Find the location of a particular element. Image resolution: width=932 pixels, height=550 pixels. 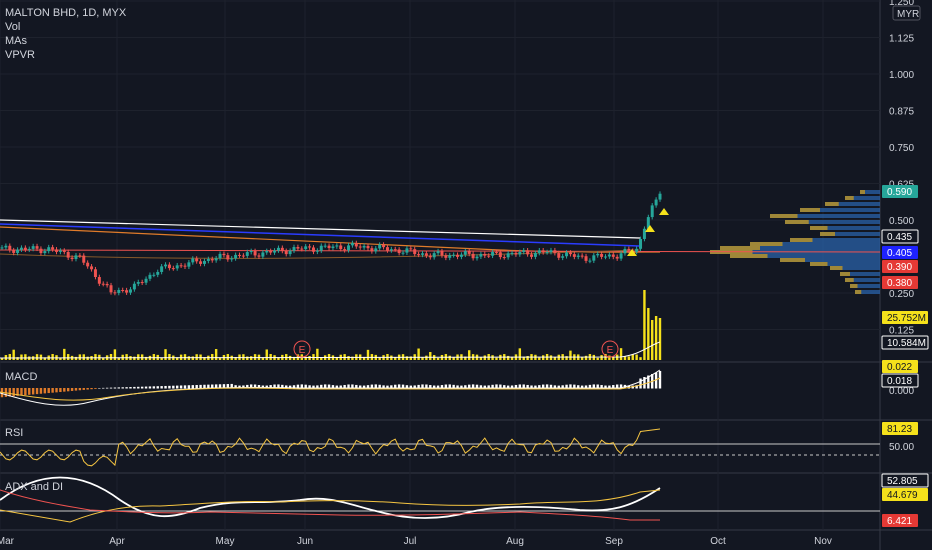

legend-vol: Vol is located at coordinates (12, 27).